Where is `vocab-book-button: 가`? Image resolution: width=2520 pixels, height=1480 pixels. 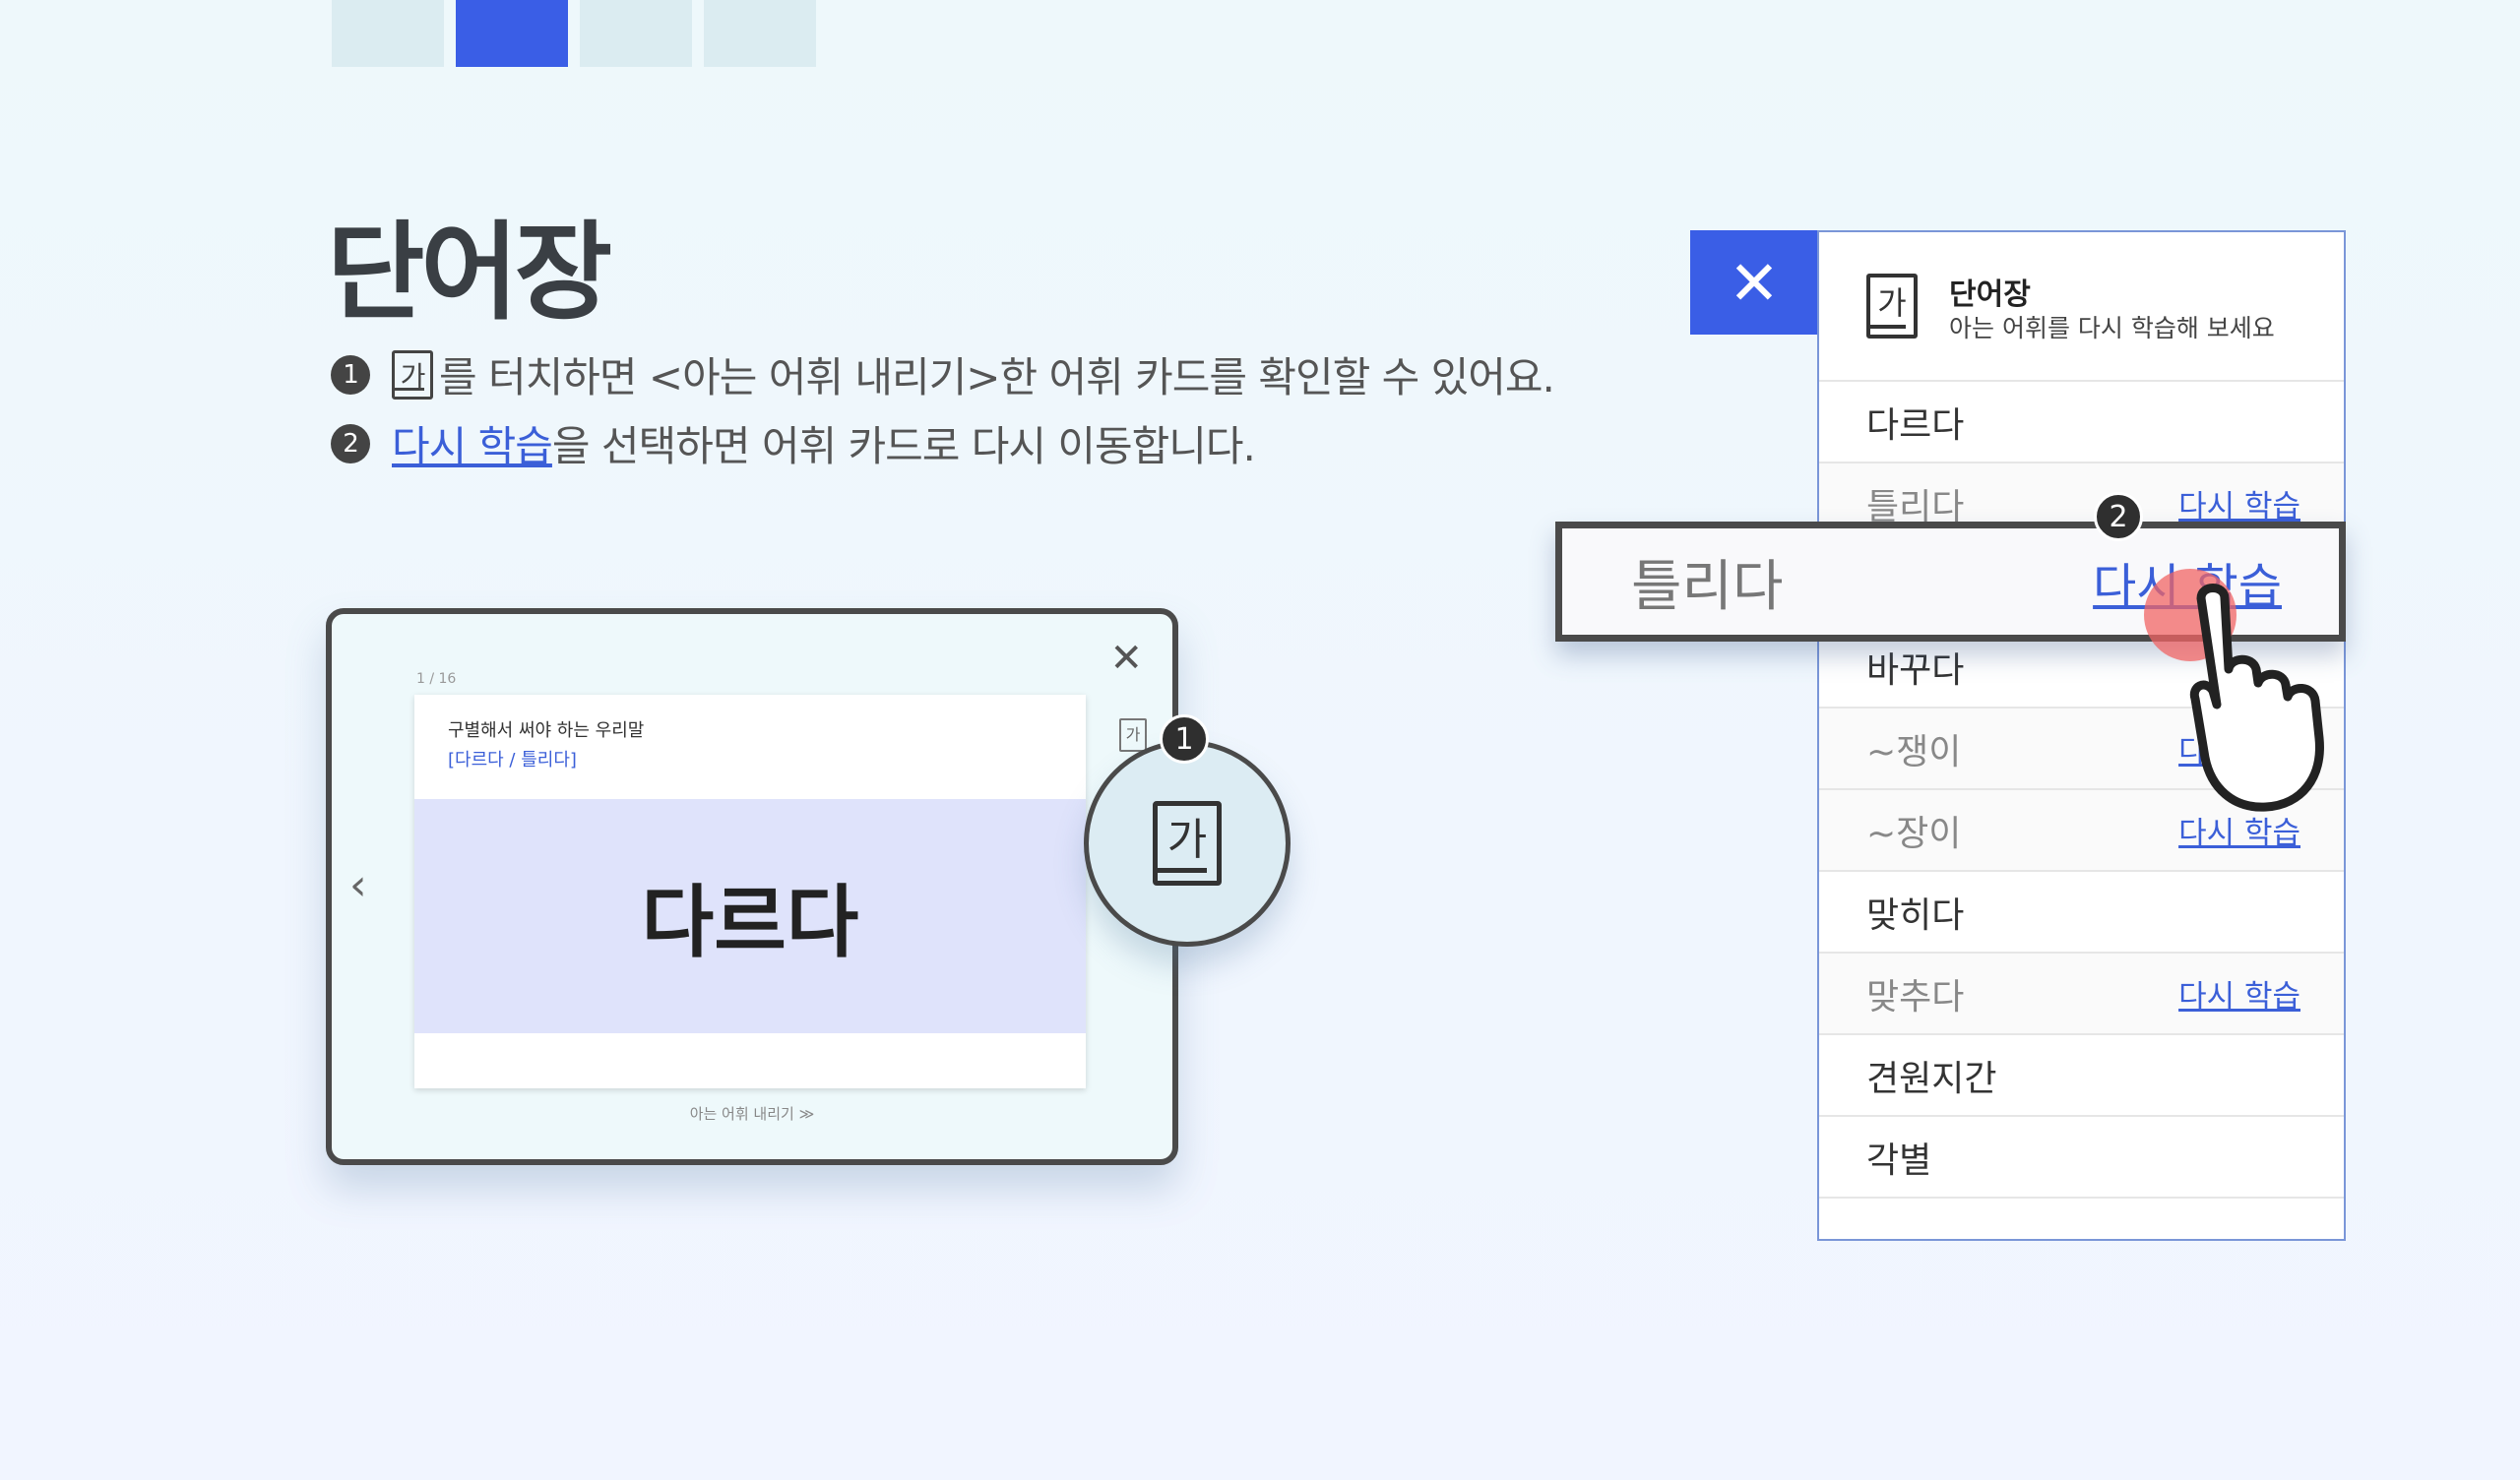 vocab-book-button: 가 is located at coordinates (1133, 735).